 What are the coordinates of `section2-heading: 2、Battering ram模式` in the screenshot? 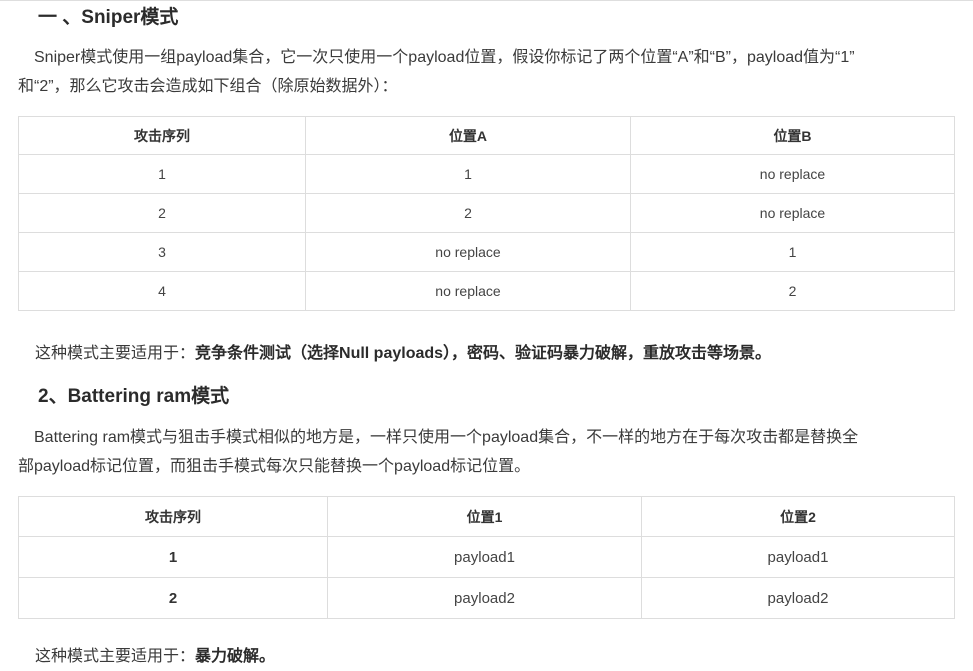 It's located at (134, 396).